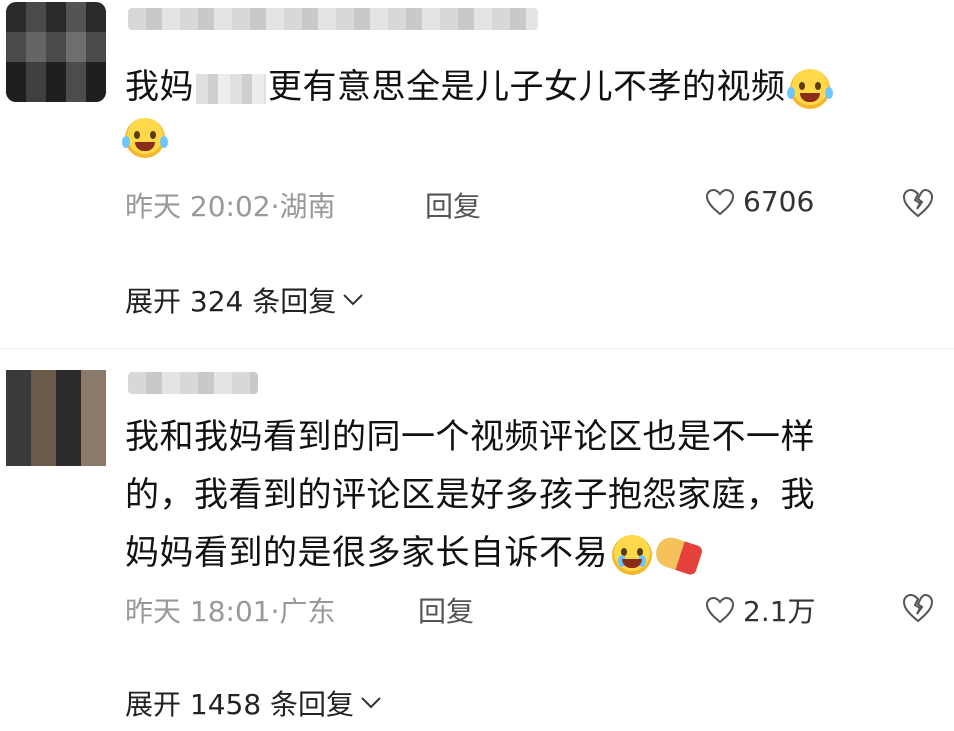 This screenshot has height=731, width=954. I want to click on like-count: 6706, so click(779, 201).